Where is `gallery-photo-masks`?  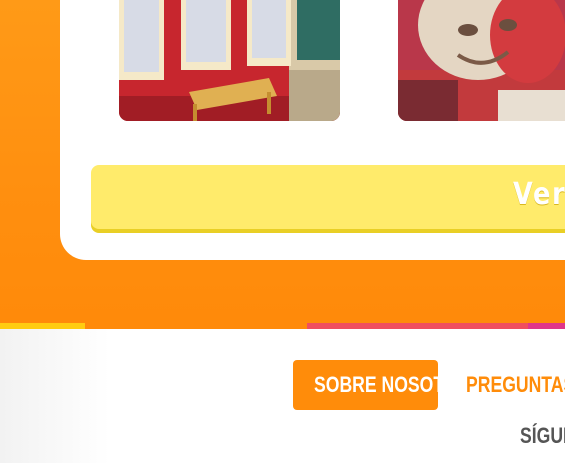 gallery-photo-masks is located at coordinates (481, 60).